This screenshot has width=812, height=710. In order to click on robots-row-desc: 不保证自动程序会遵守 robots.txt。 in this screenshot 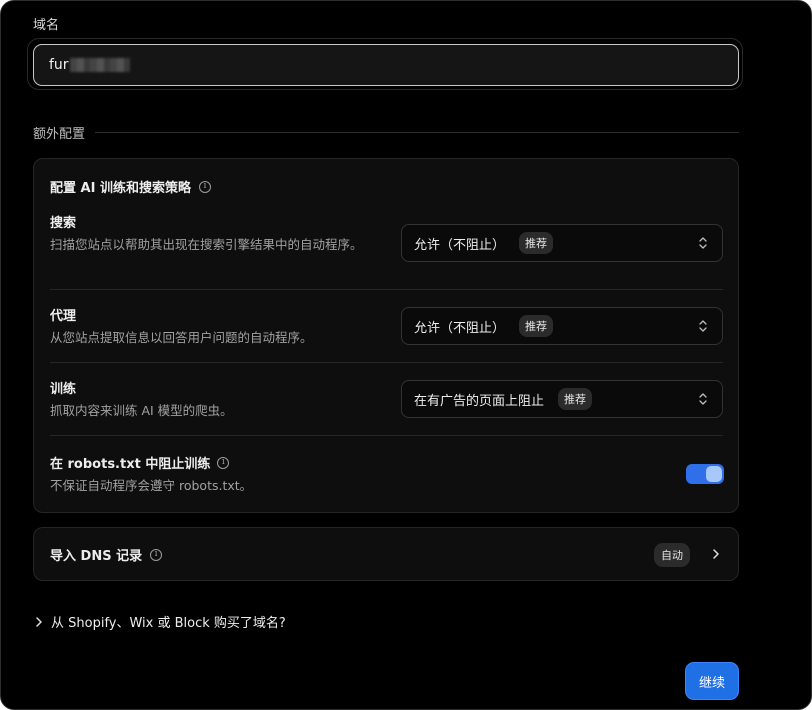, I will do `click(151, 485)`.